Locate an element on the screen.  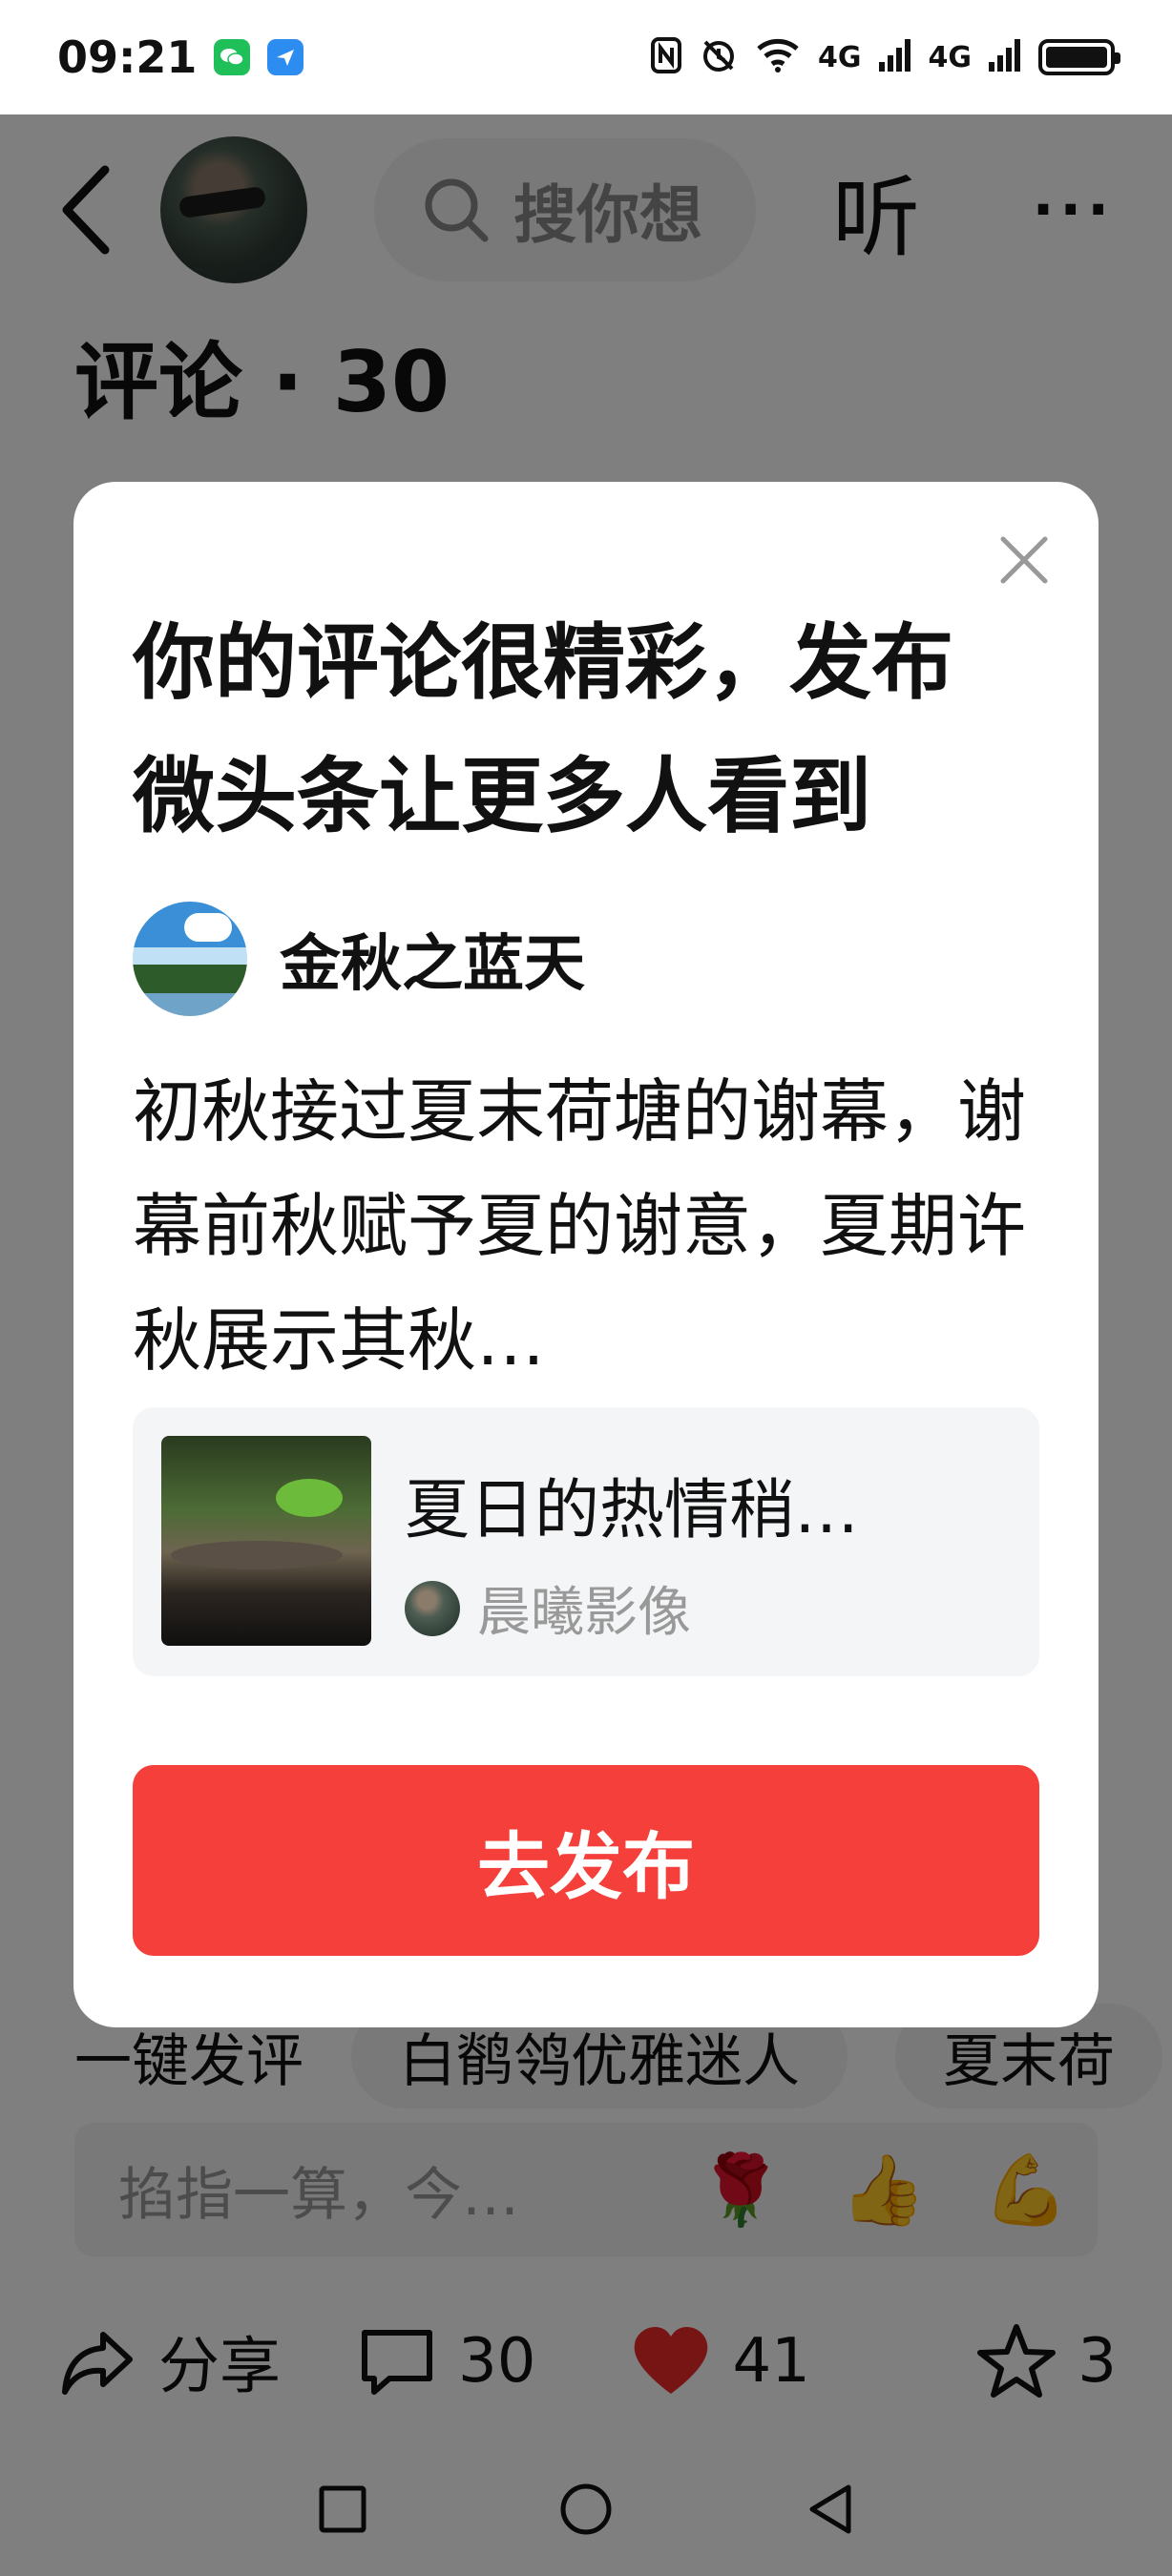
status-right: 4G 4G is located at coordinates (885, 57).